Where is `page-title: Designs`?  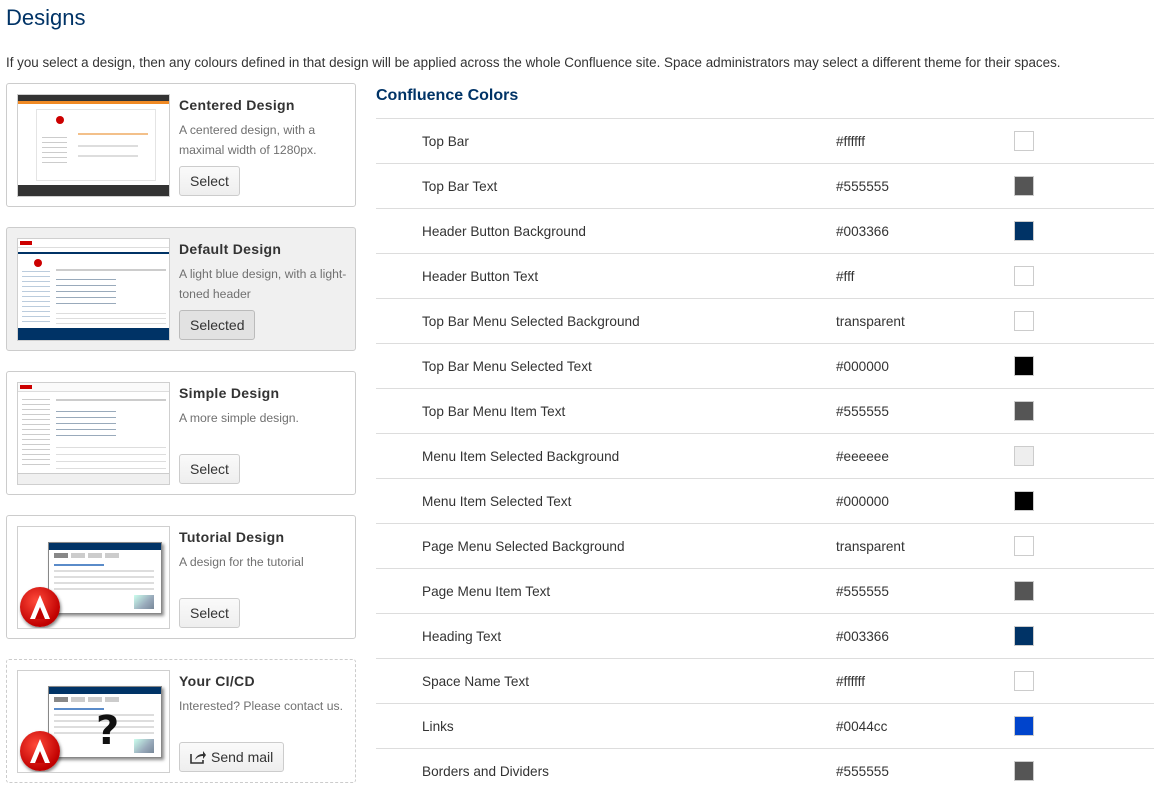
page-title: Designs is located at coordinates (46, 17).